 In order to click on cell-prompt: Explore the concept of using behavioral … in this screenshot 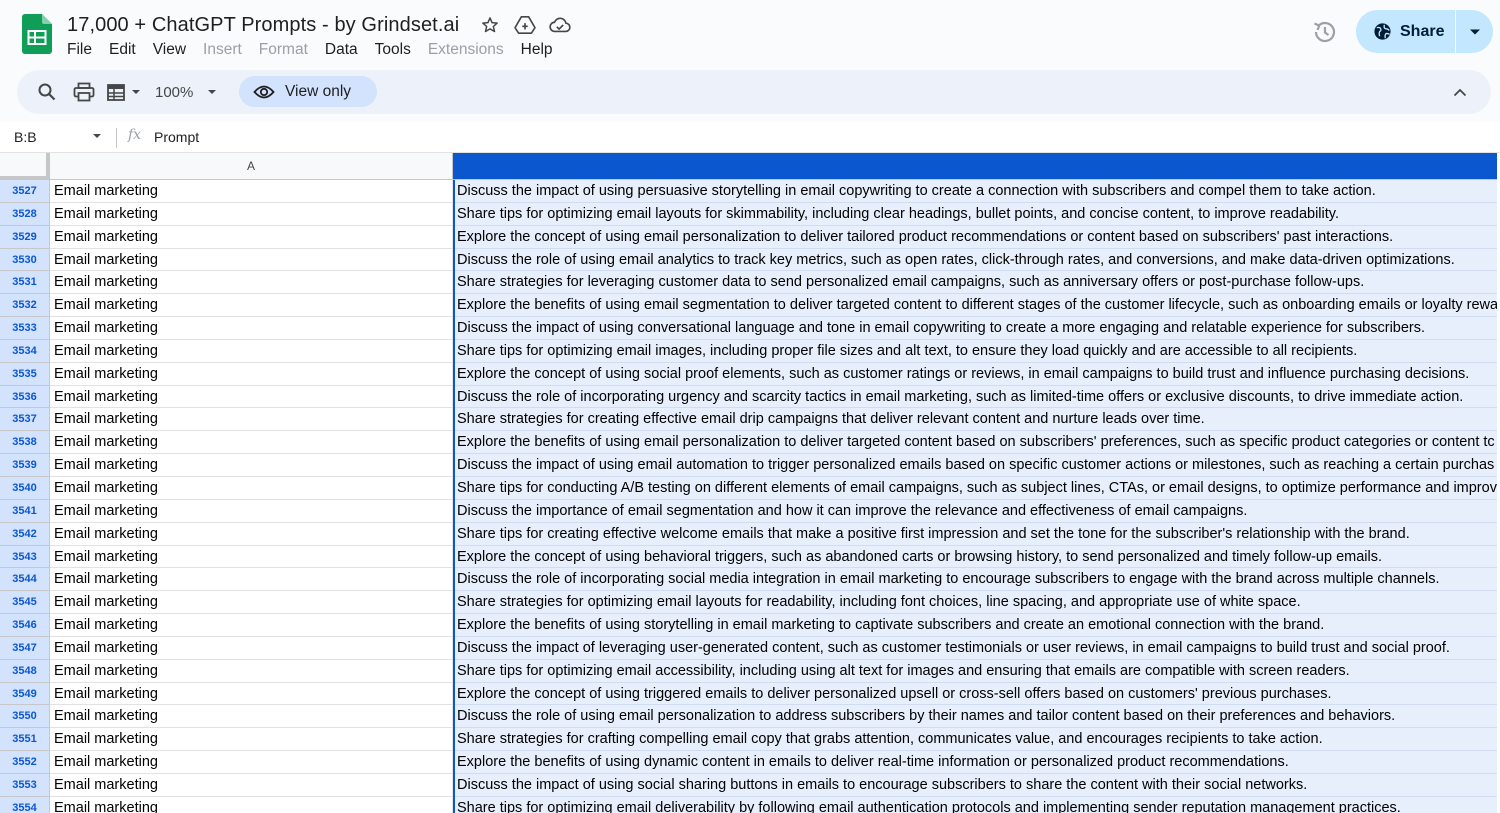, I will do `click(975, 557)`.